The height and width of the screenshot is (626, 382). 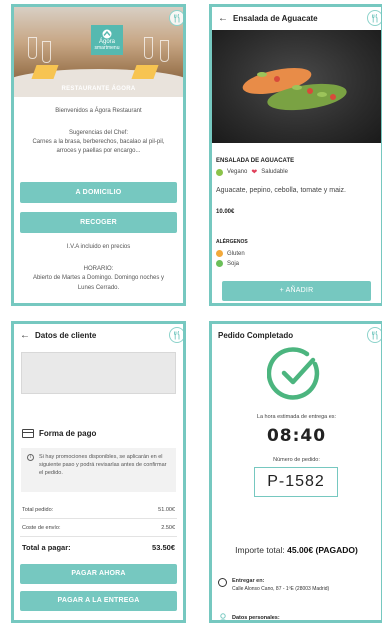 I want to click on order-number: P-1582, so click(x=296, y=481).